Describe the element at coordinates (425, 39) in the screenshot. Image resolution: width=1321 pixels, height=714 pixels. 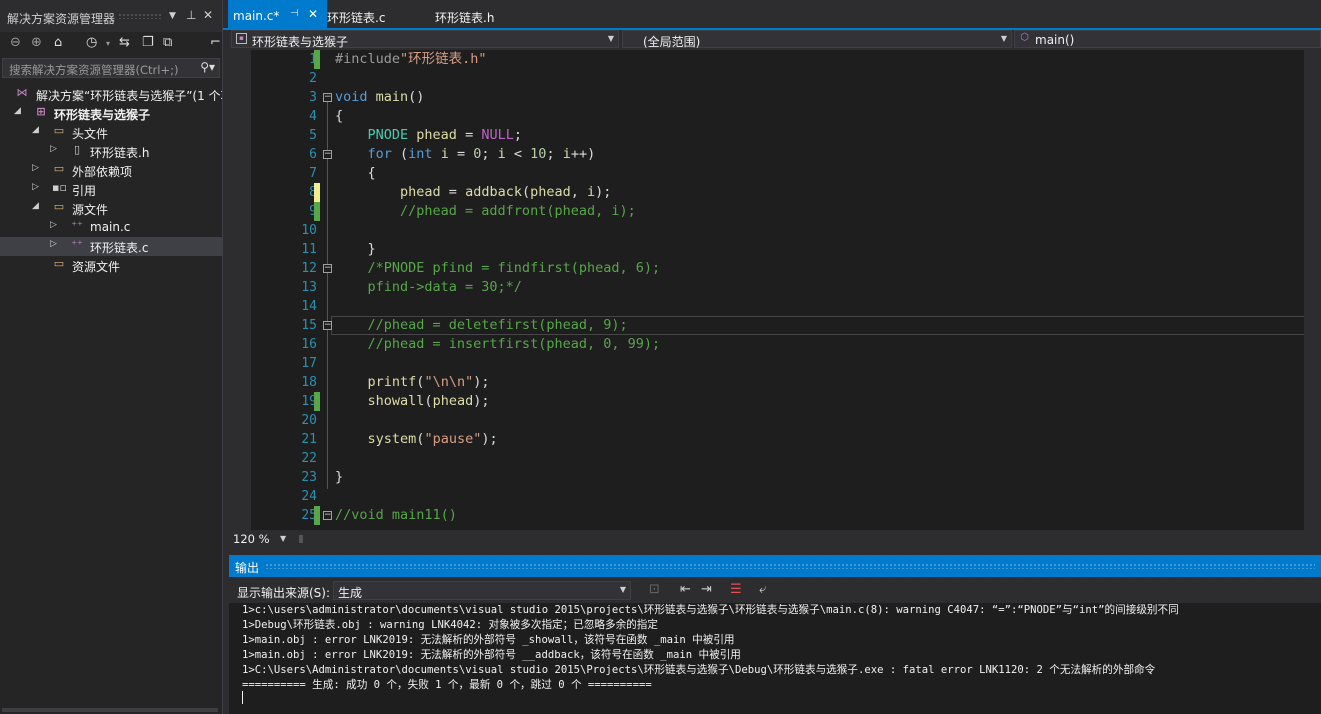
I see `project-dropdown: ▪ 环形链表与选猴子 ▼` at that location.